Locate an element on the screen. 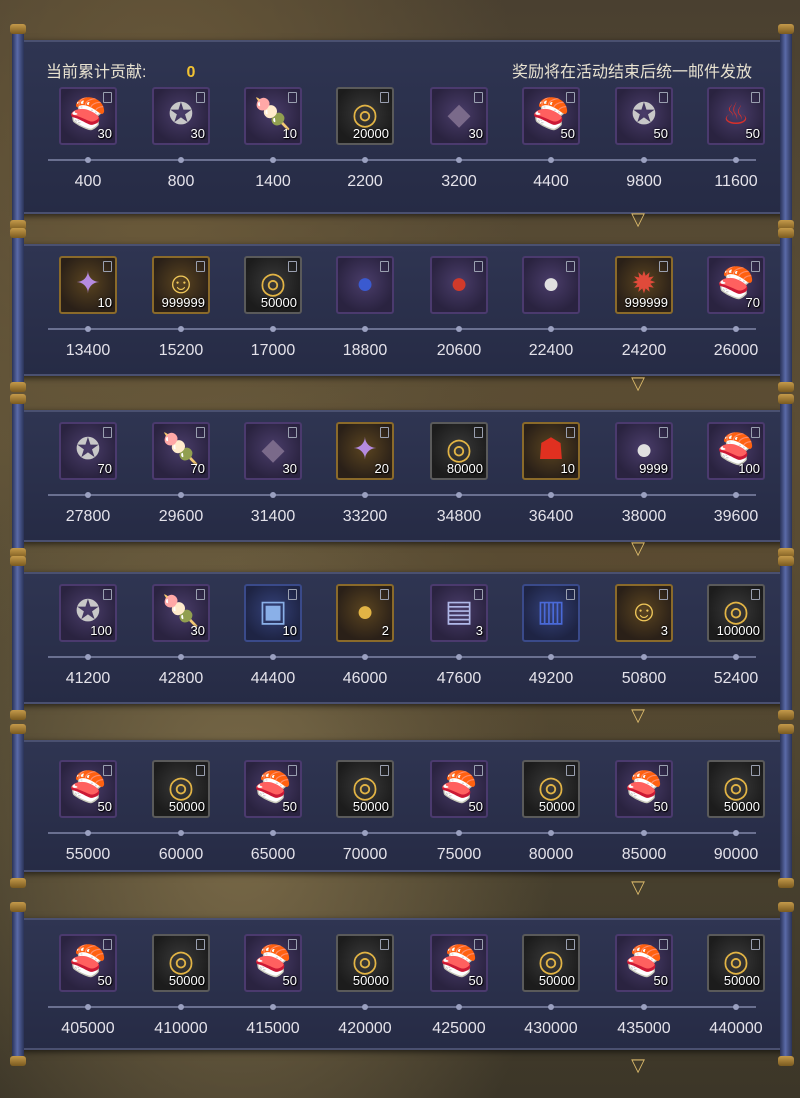  threshold-label: 34800 is located at coordinates (459, 516).